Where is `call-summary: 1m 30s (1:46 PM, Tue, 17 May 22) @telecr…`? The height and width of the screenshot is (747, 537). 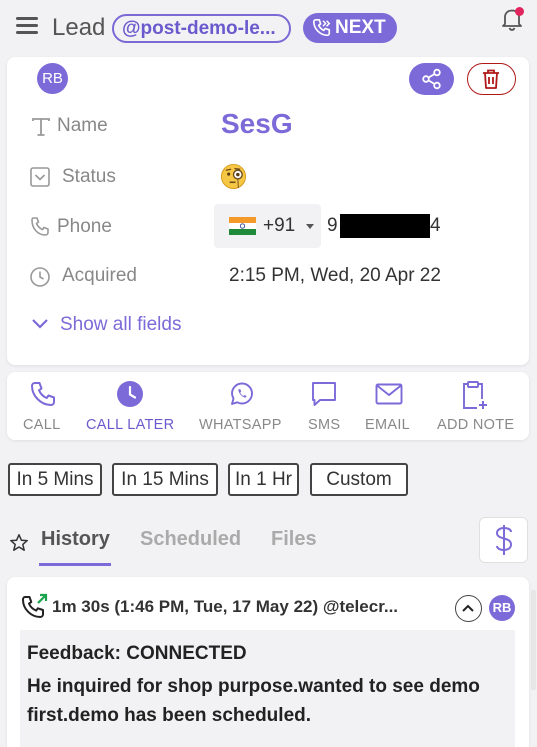 call-summary: 1m 30s (1:46 PM, Tue, 17 May 22) @telecr… is located at coordinates (225, 606).